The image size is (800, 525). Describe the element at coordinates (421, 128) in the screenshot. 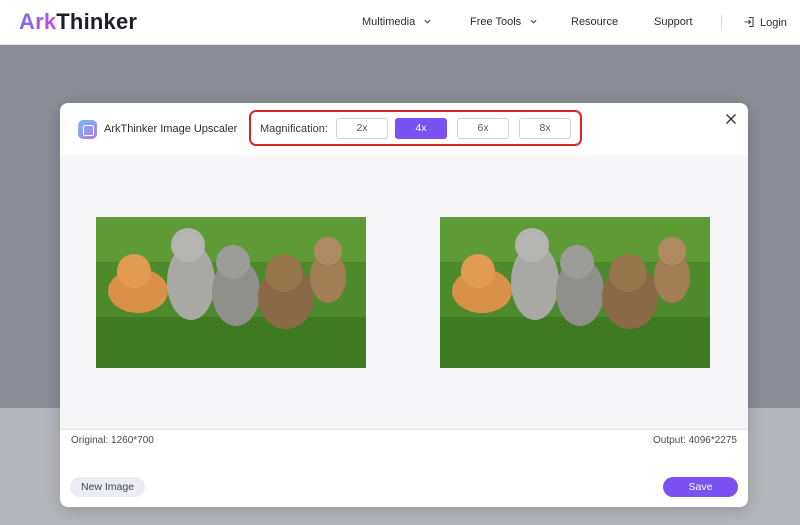

I see `magnification-4x-button: 4x` at that location.